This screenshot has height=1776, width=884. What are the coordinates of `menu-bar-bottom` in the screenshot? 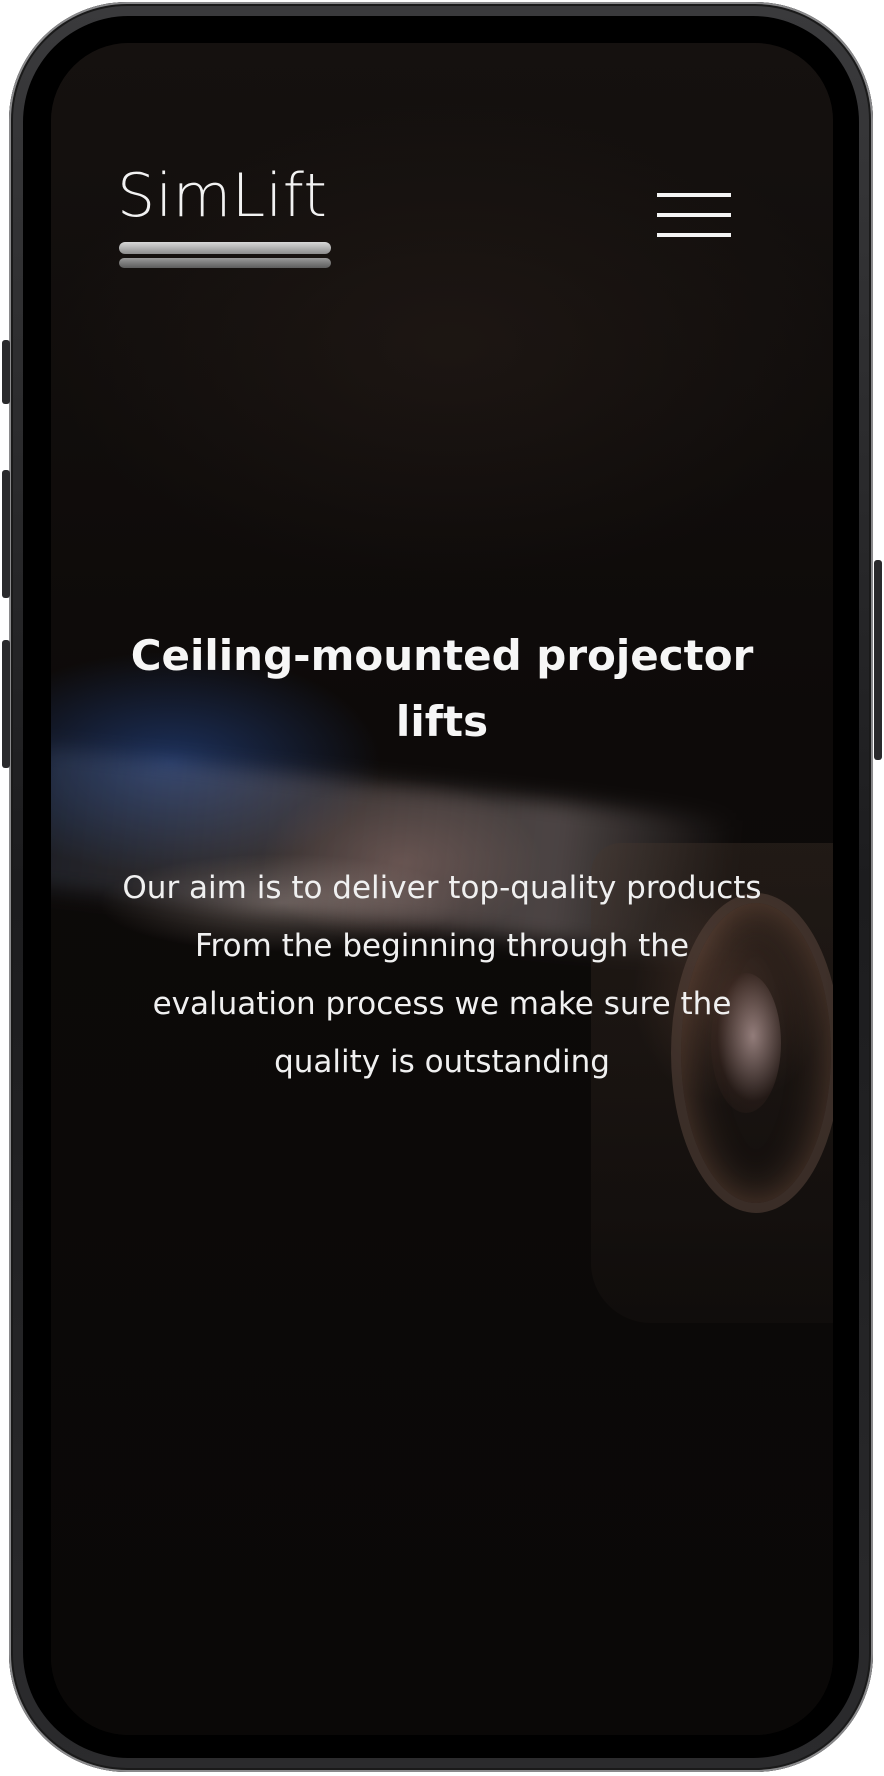 It's located at (694, 235).